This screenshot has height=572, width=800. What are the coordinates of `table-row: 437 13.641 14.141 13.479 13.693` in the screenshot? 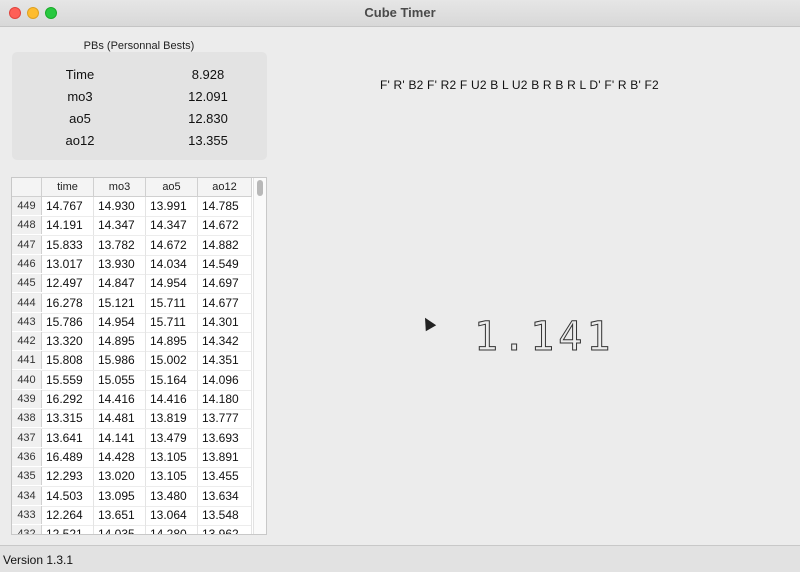 It's located at (132, 438).